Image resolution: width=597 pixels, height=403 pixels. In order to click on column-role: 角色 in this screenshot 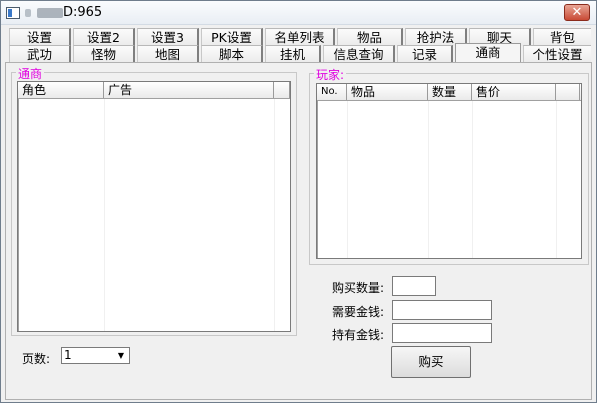, I will do `click(61, 90)`.